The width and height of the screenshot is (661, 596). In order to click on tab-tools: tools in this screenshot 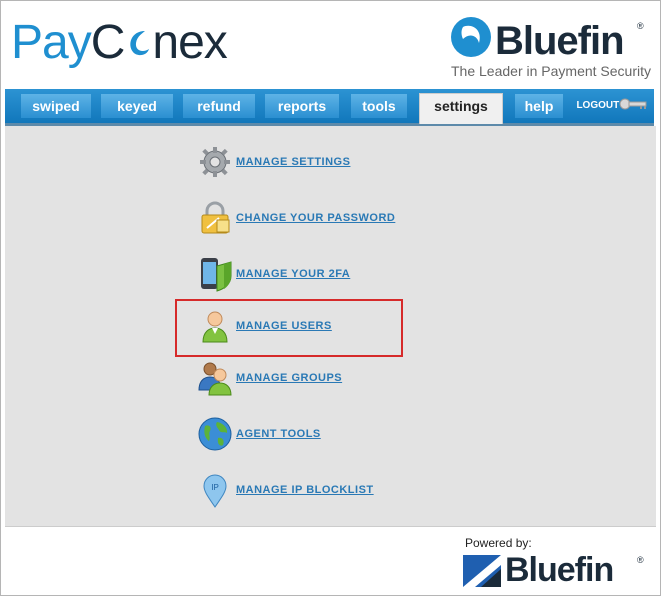, I will do `click(379, 106)`.